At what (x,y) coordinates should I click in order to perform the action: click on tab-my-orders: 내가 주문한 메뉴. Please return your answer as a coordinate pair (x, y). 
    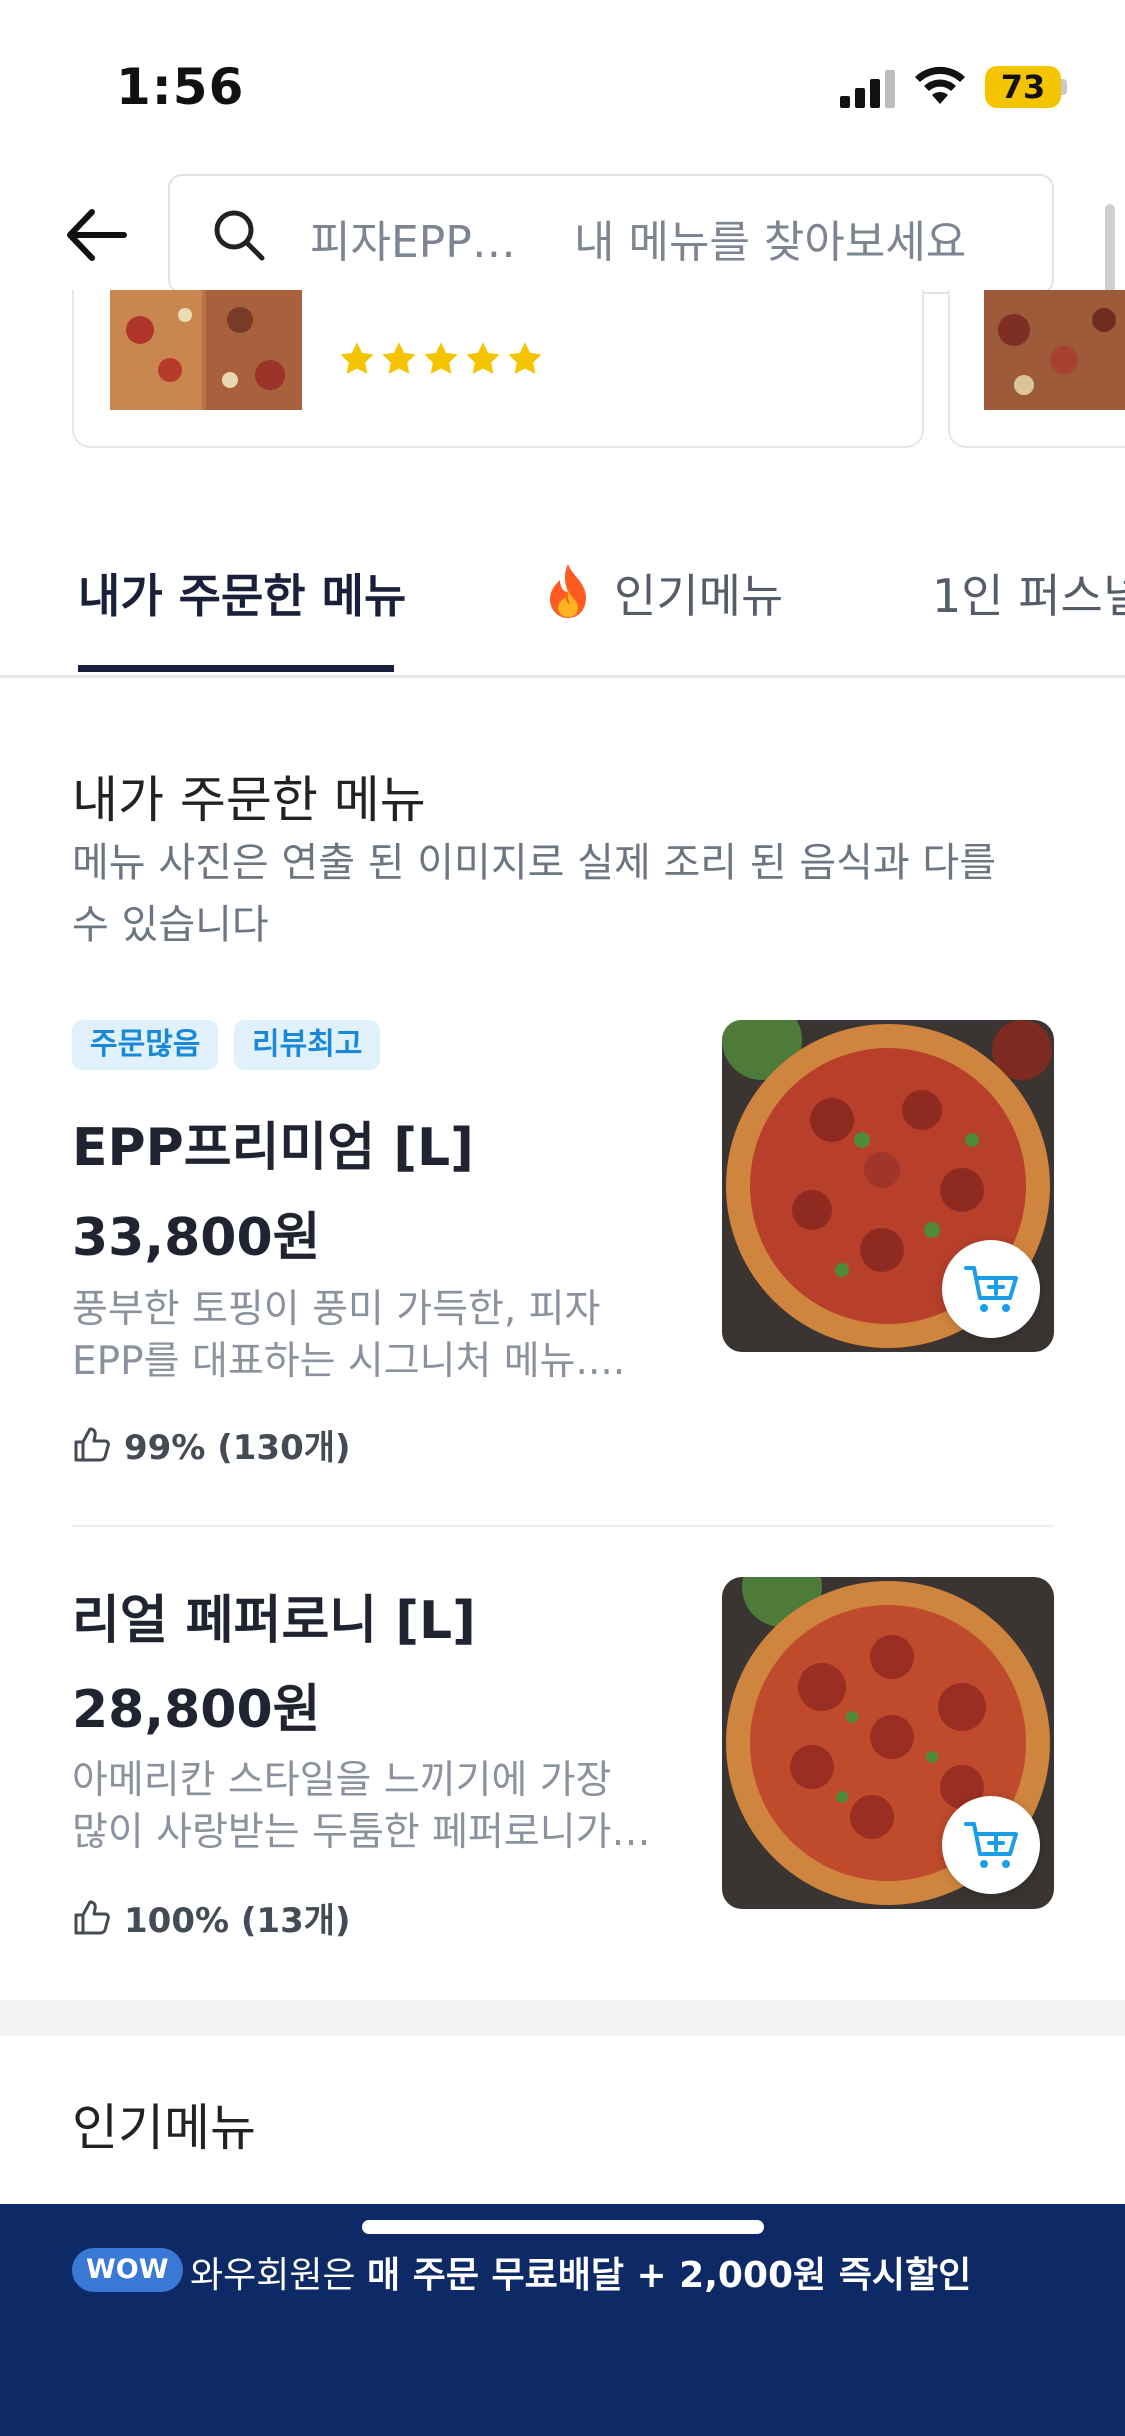
    Looking at the image, I should click on (242, 593).